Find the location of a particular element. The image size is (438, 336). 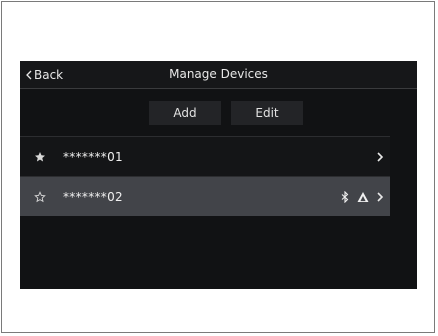

action-buttons: Add Edit is located at coordinates (218, 113).